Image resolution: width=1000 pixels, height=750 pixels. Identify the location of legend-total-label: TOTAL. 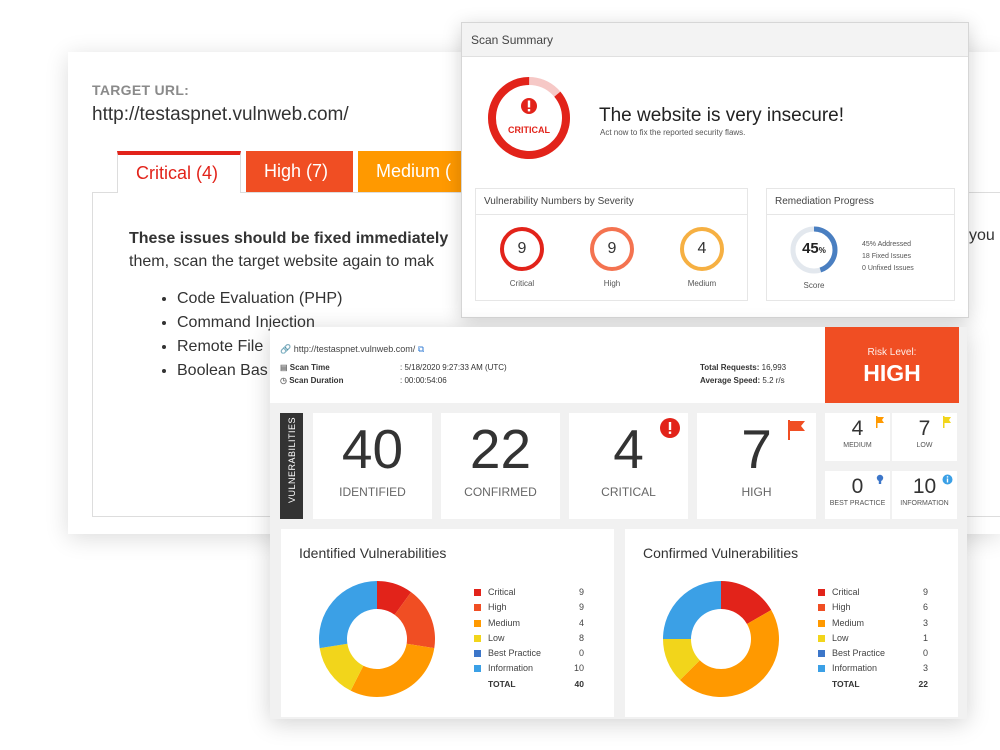
(502, 683).